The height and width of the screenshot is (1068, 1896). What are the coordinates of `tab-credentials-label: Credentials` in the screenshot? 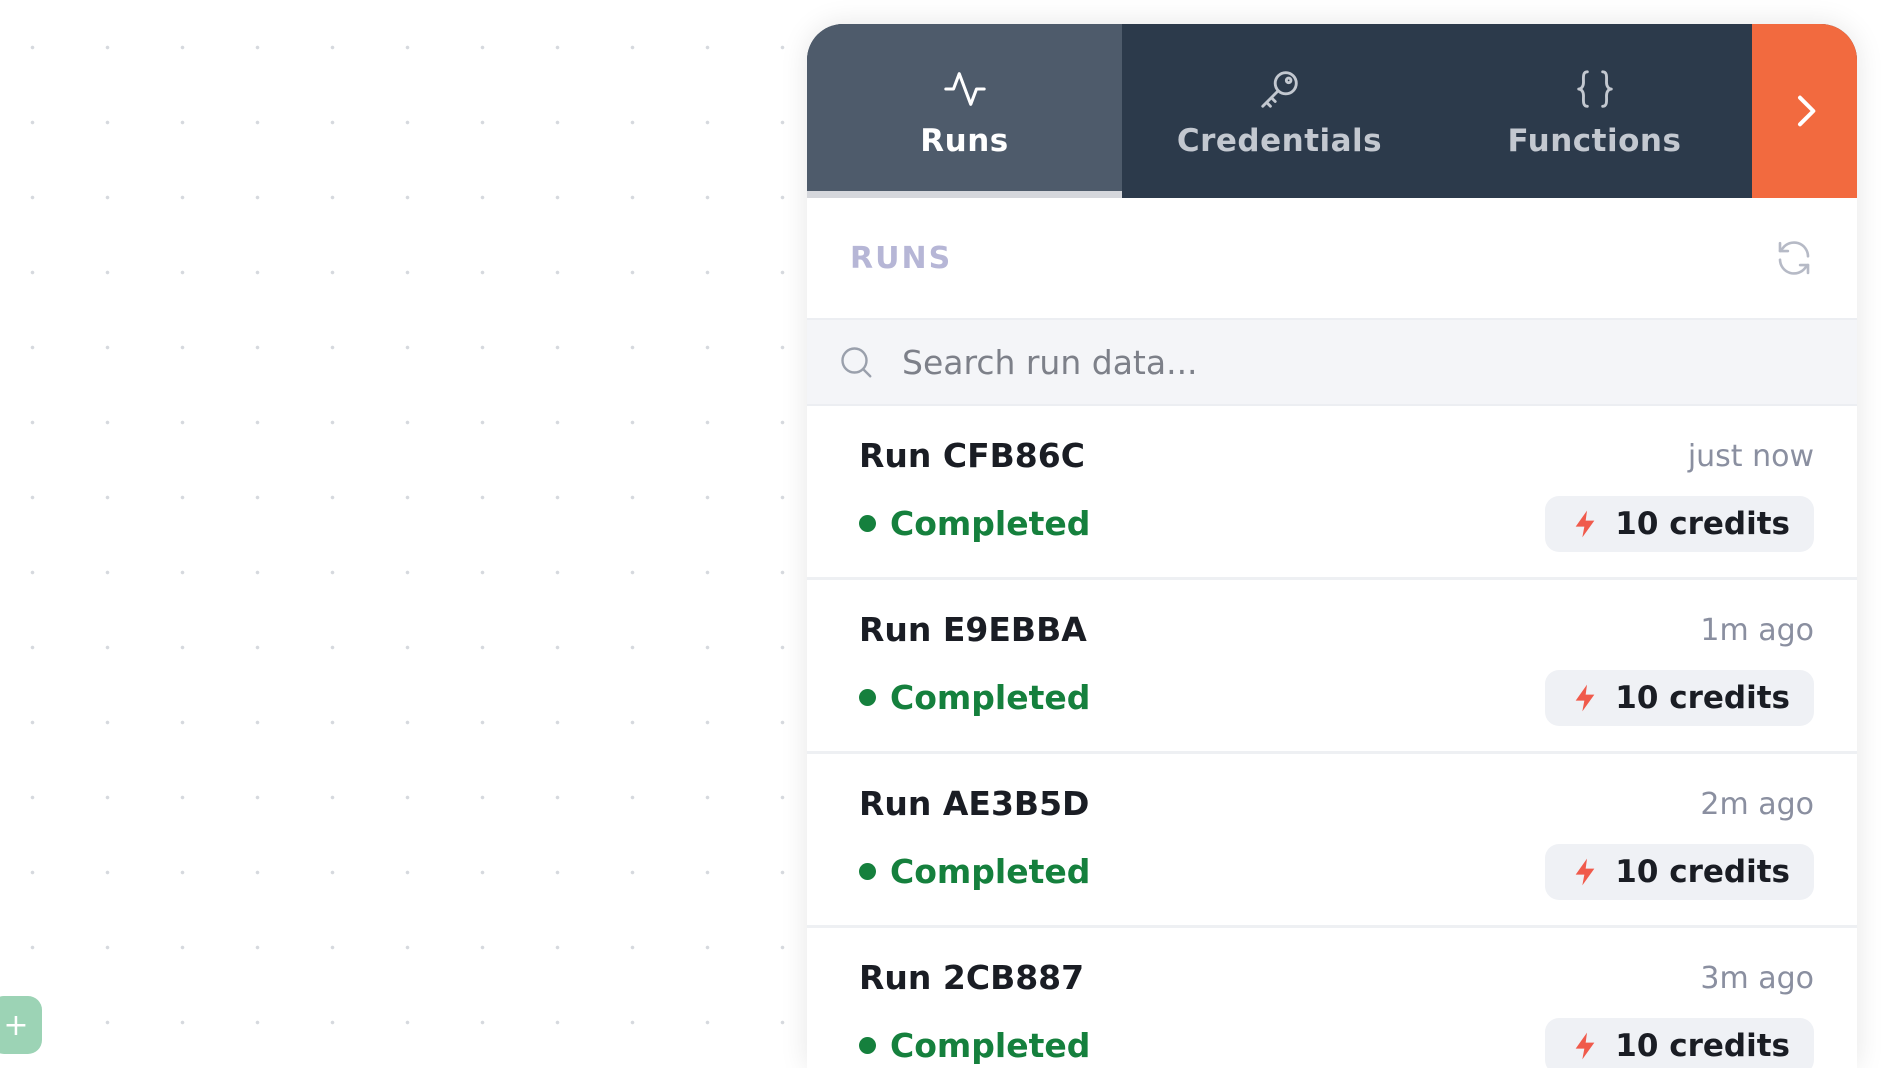 It's located at (1279, 141).